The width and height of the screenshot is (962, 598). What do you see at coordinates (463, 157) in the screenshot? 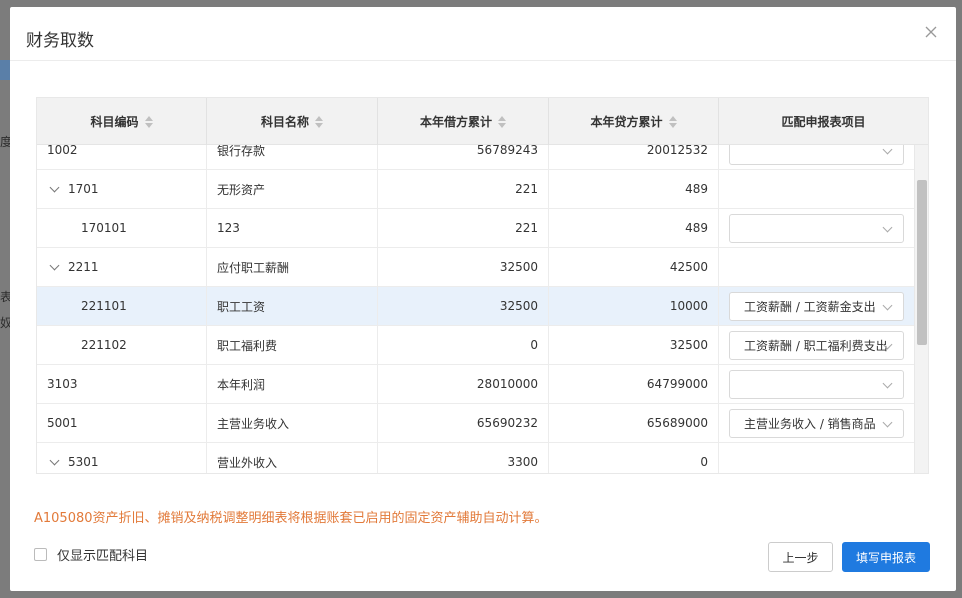
I see `debit-total: 56789243` at bounding box center [463, 157].